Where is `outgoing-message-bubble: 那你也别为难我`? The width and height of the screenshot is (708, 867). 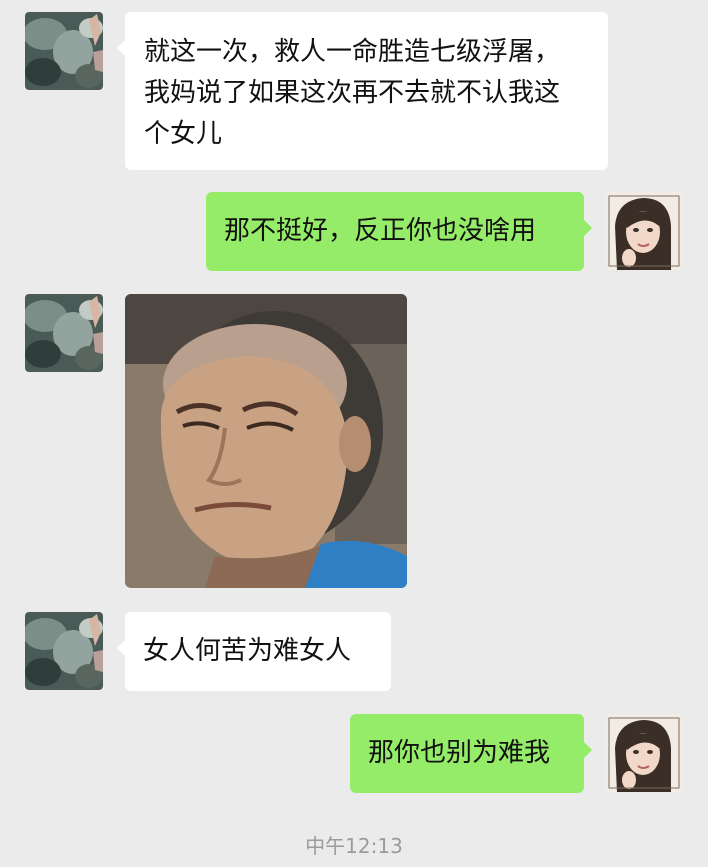 outgoing-message-bubble: 那你也别为难我 is located at coordinates (471, 753).